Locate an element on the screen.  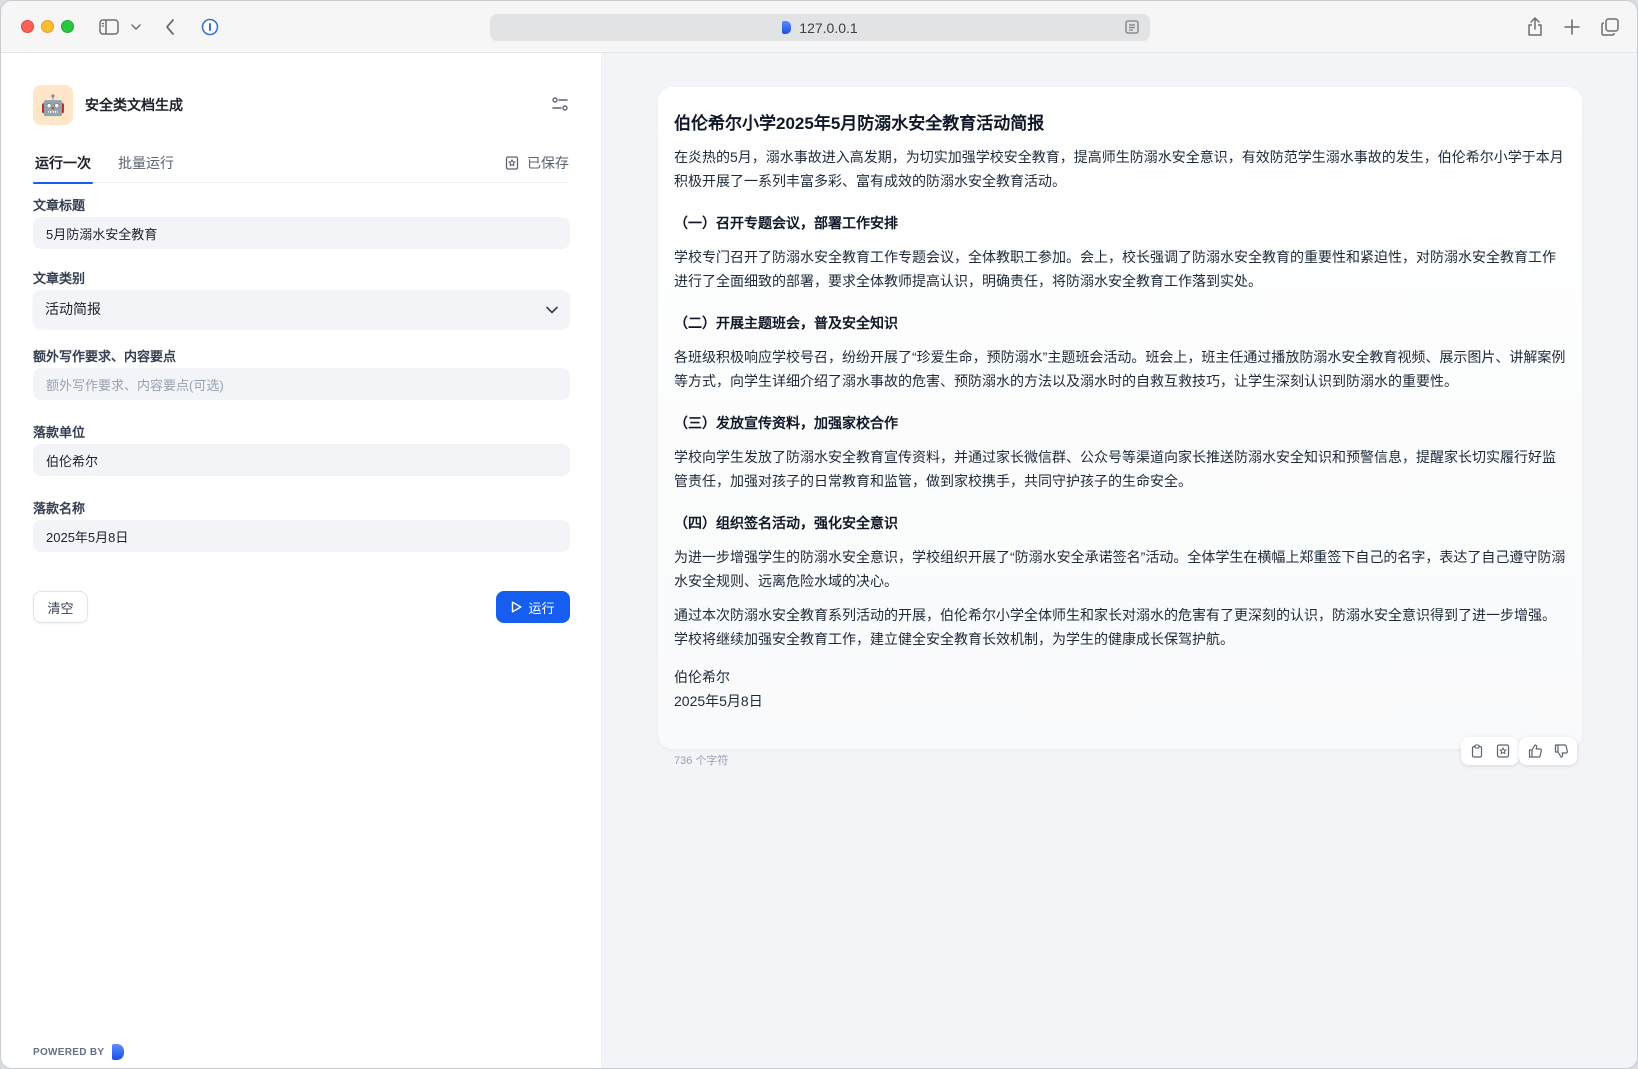
back-icon is located at coordinates (170, 27).